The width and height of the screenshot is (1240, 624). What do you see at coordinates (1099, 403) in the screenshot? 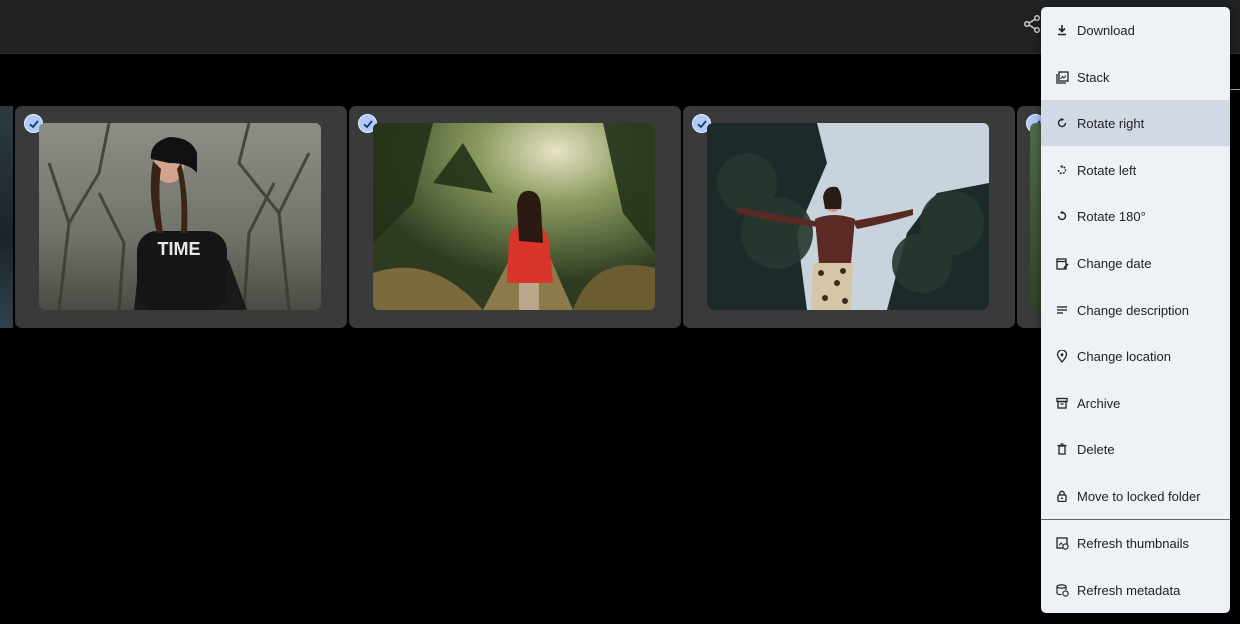
I see `menu-item-label: Archive` at bounding box center [1099, 403].